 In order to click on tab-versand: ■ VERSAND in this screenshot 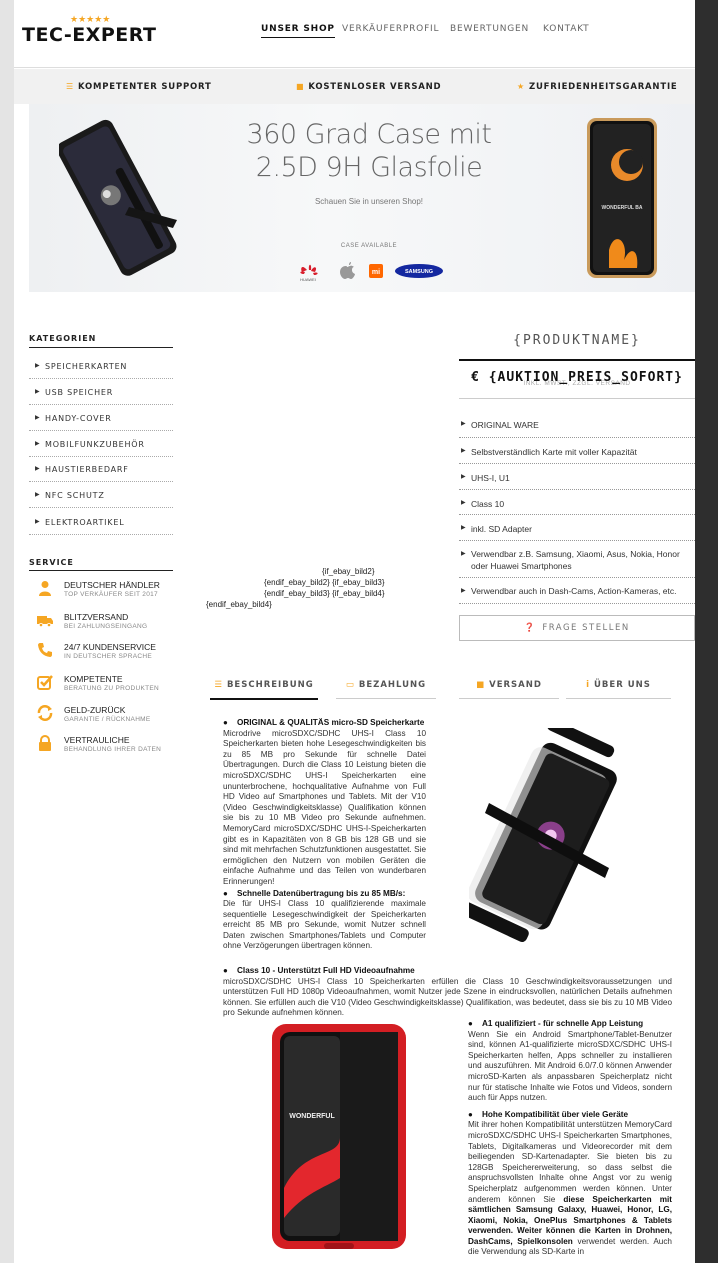, I will do `click(509, 690)`.